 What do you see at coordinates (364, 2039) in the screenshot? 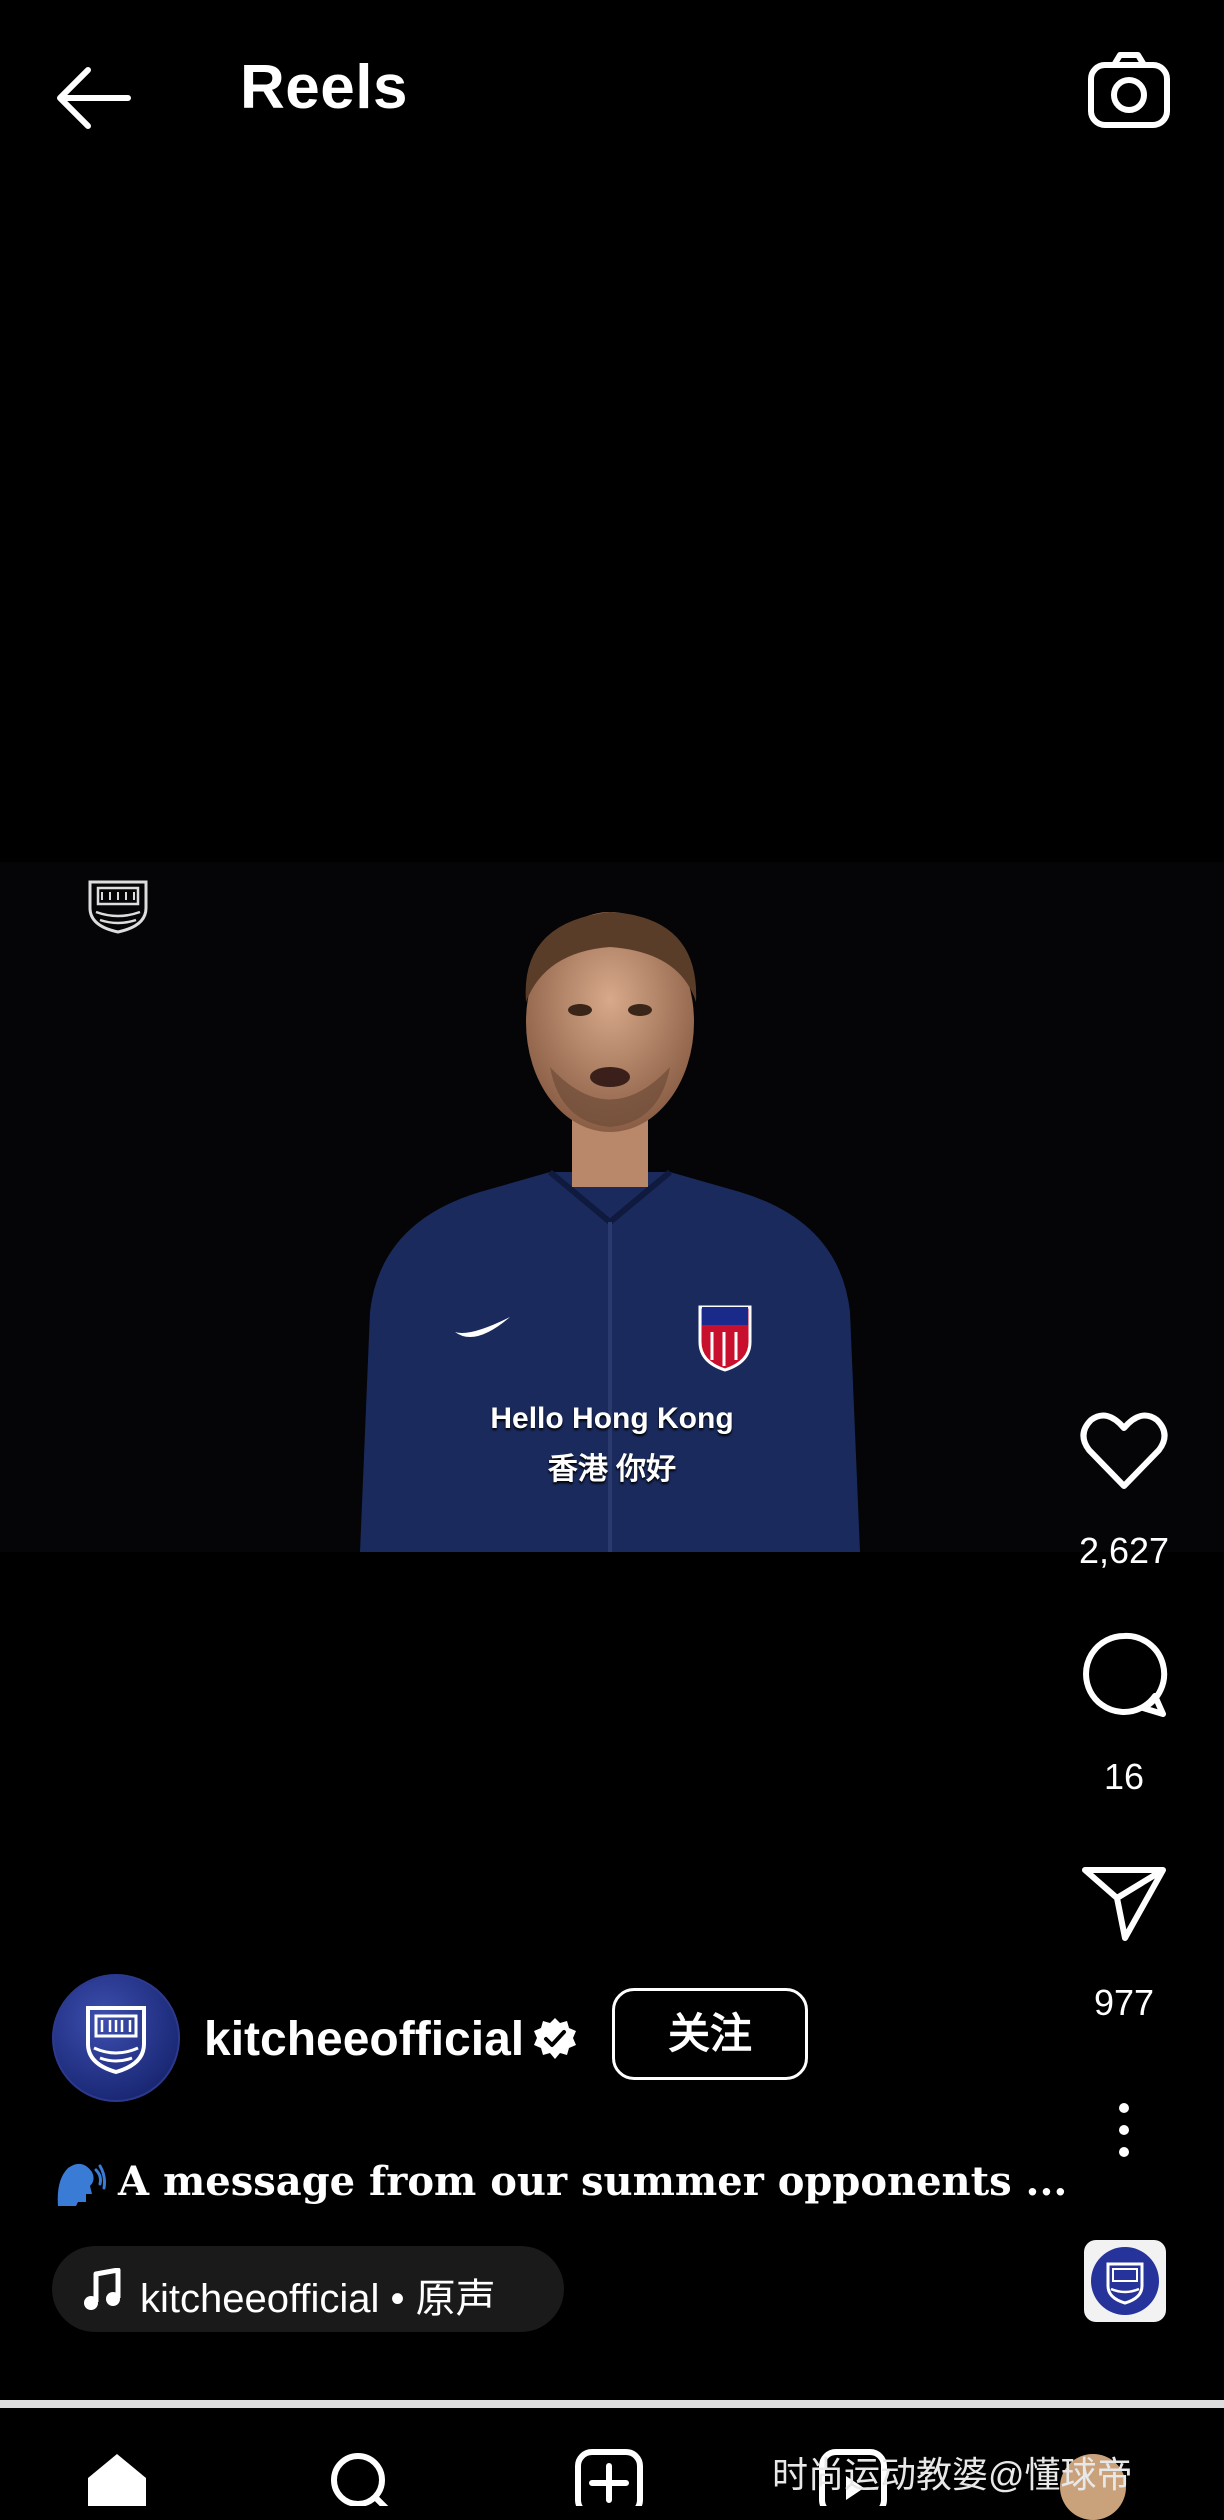
I see `username: kitcheeofficial` at bounding box center [364, 2039].